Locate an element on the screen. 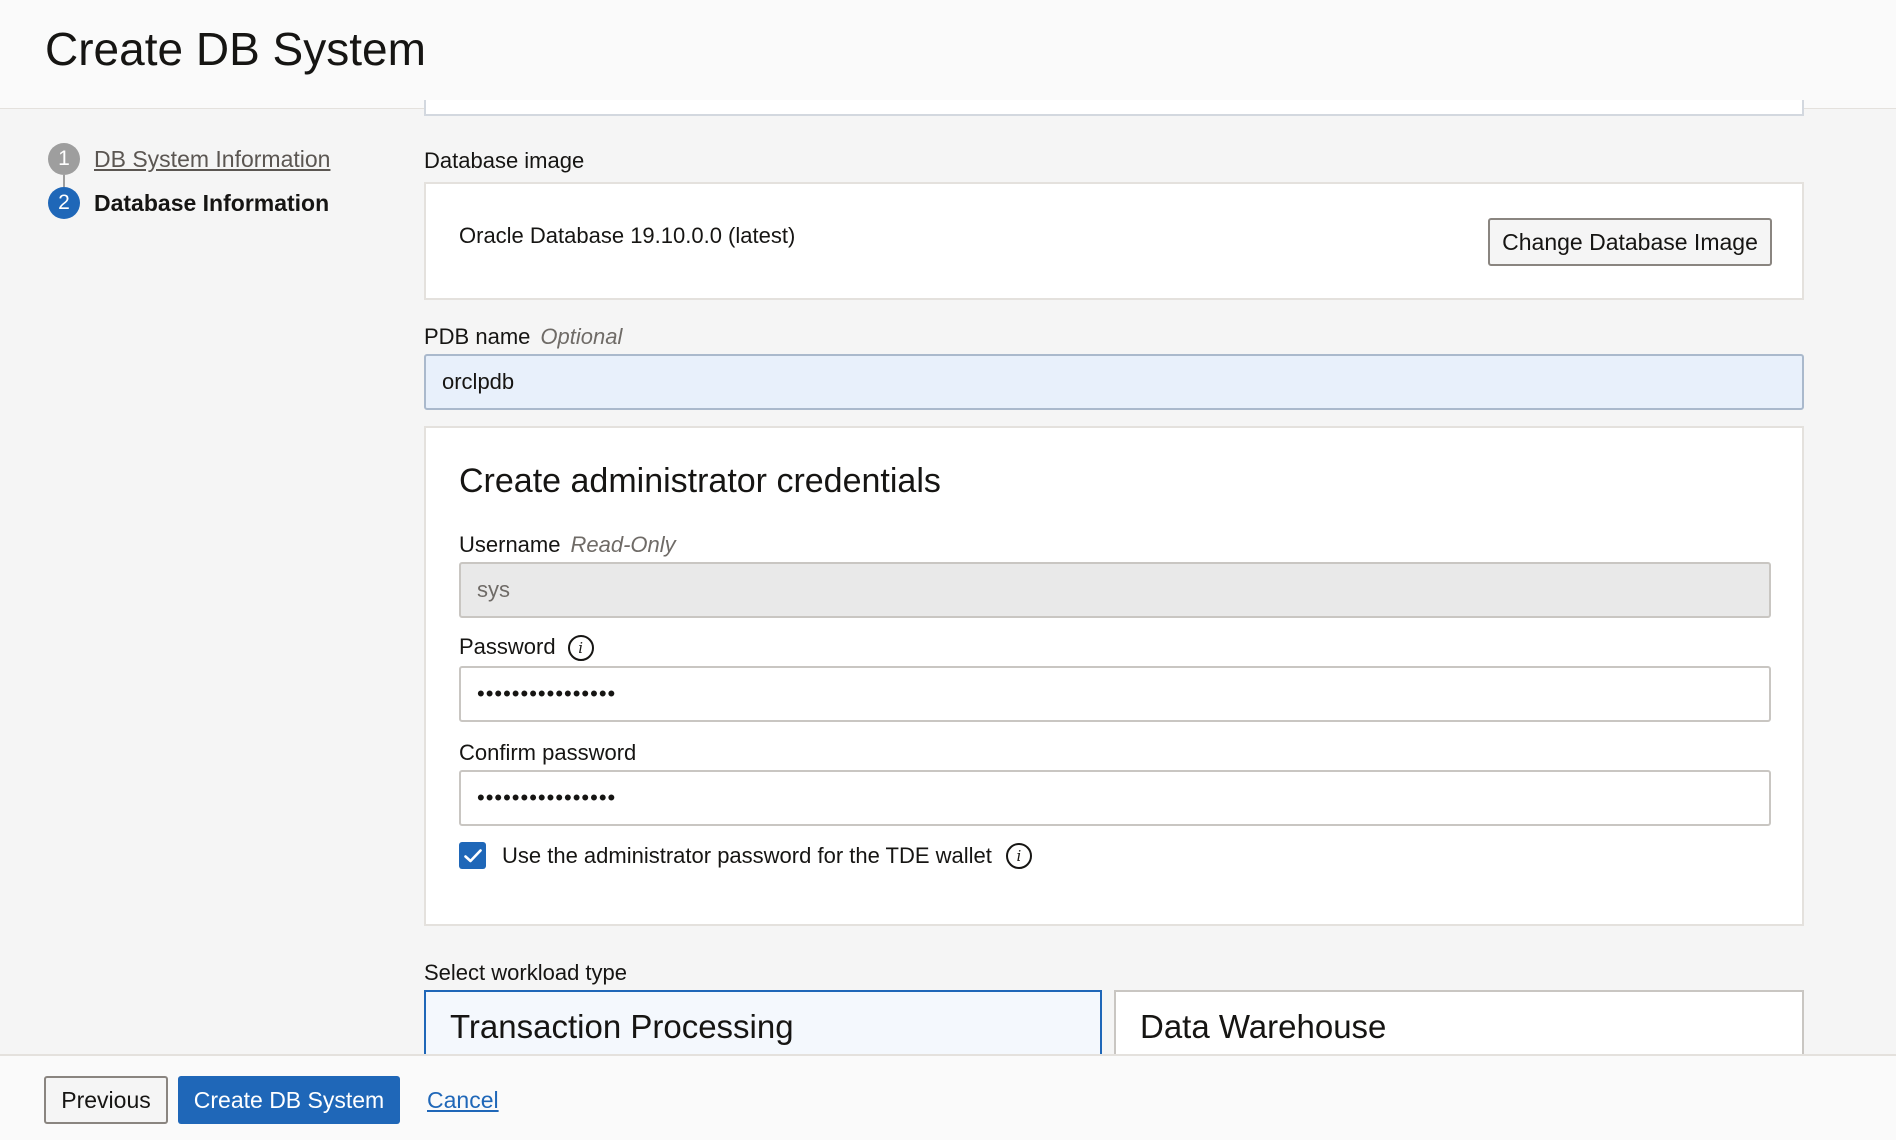 The image size is (1896, 1140). database-image-label: Database image is located at coordinates (504, 160).